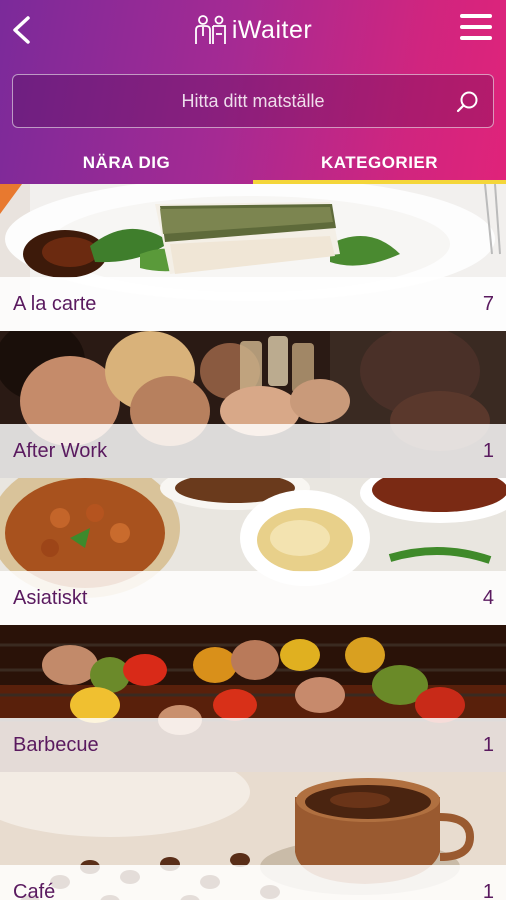  What do you see at coordinates (253, 882) in the screenshot?
I see `category-bar: Café 1` at bounding box center [253, 882].